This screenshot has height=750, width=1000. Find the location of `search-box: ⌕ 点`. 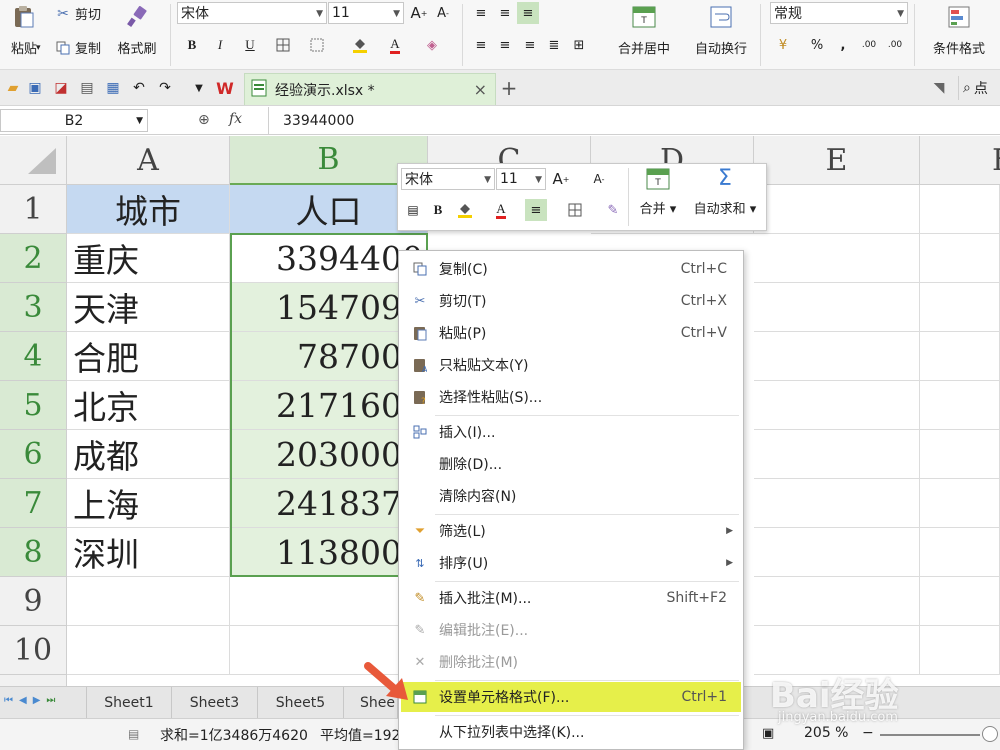

search-box: ⌕ 点 is located at coordinates (973, 88).